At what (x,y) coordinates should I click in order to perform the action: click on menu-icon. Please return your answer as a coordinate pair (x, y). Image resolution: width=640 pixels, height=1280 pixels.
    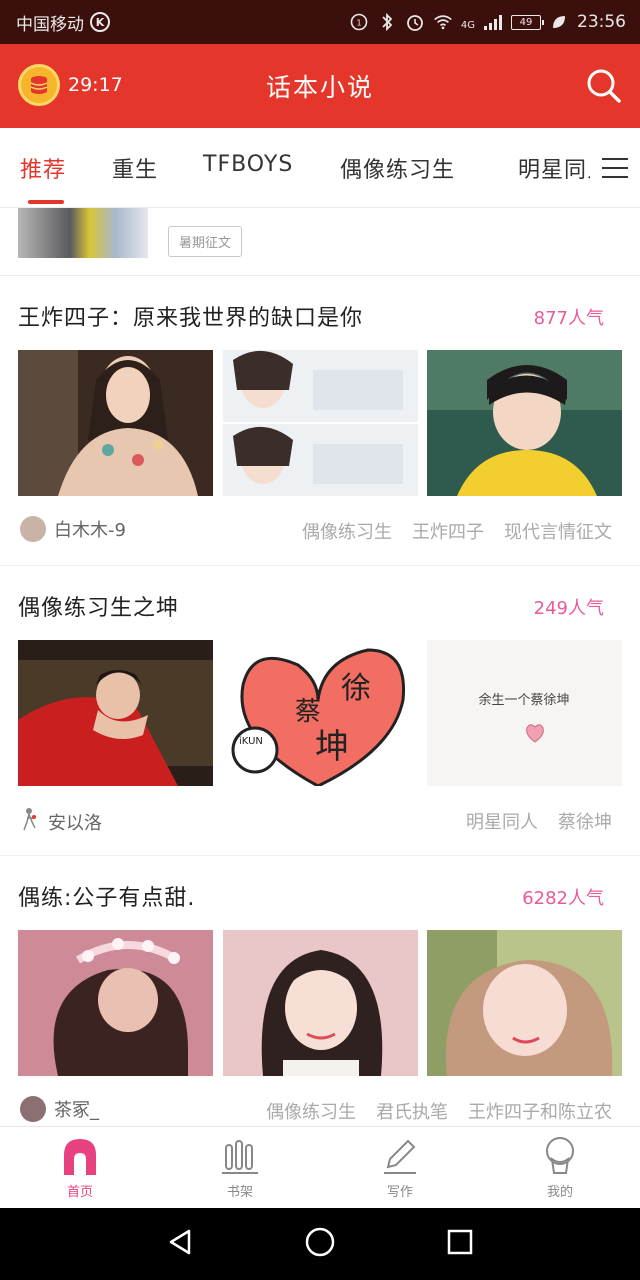
    Looking at the image, I should click on (615, 168).